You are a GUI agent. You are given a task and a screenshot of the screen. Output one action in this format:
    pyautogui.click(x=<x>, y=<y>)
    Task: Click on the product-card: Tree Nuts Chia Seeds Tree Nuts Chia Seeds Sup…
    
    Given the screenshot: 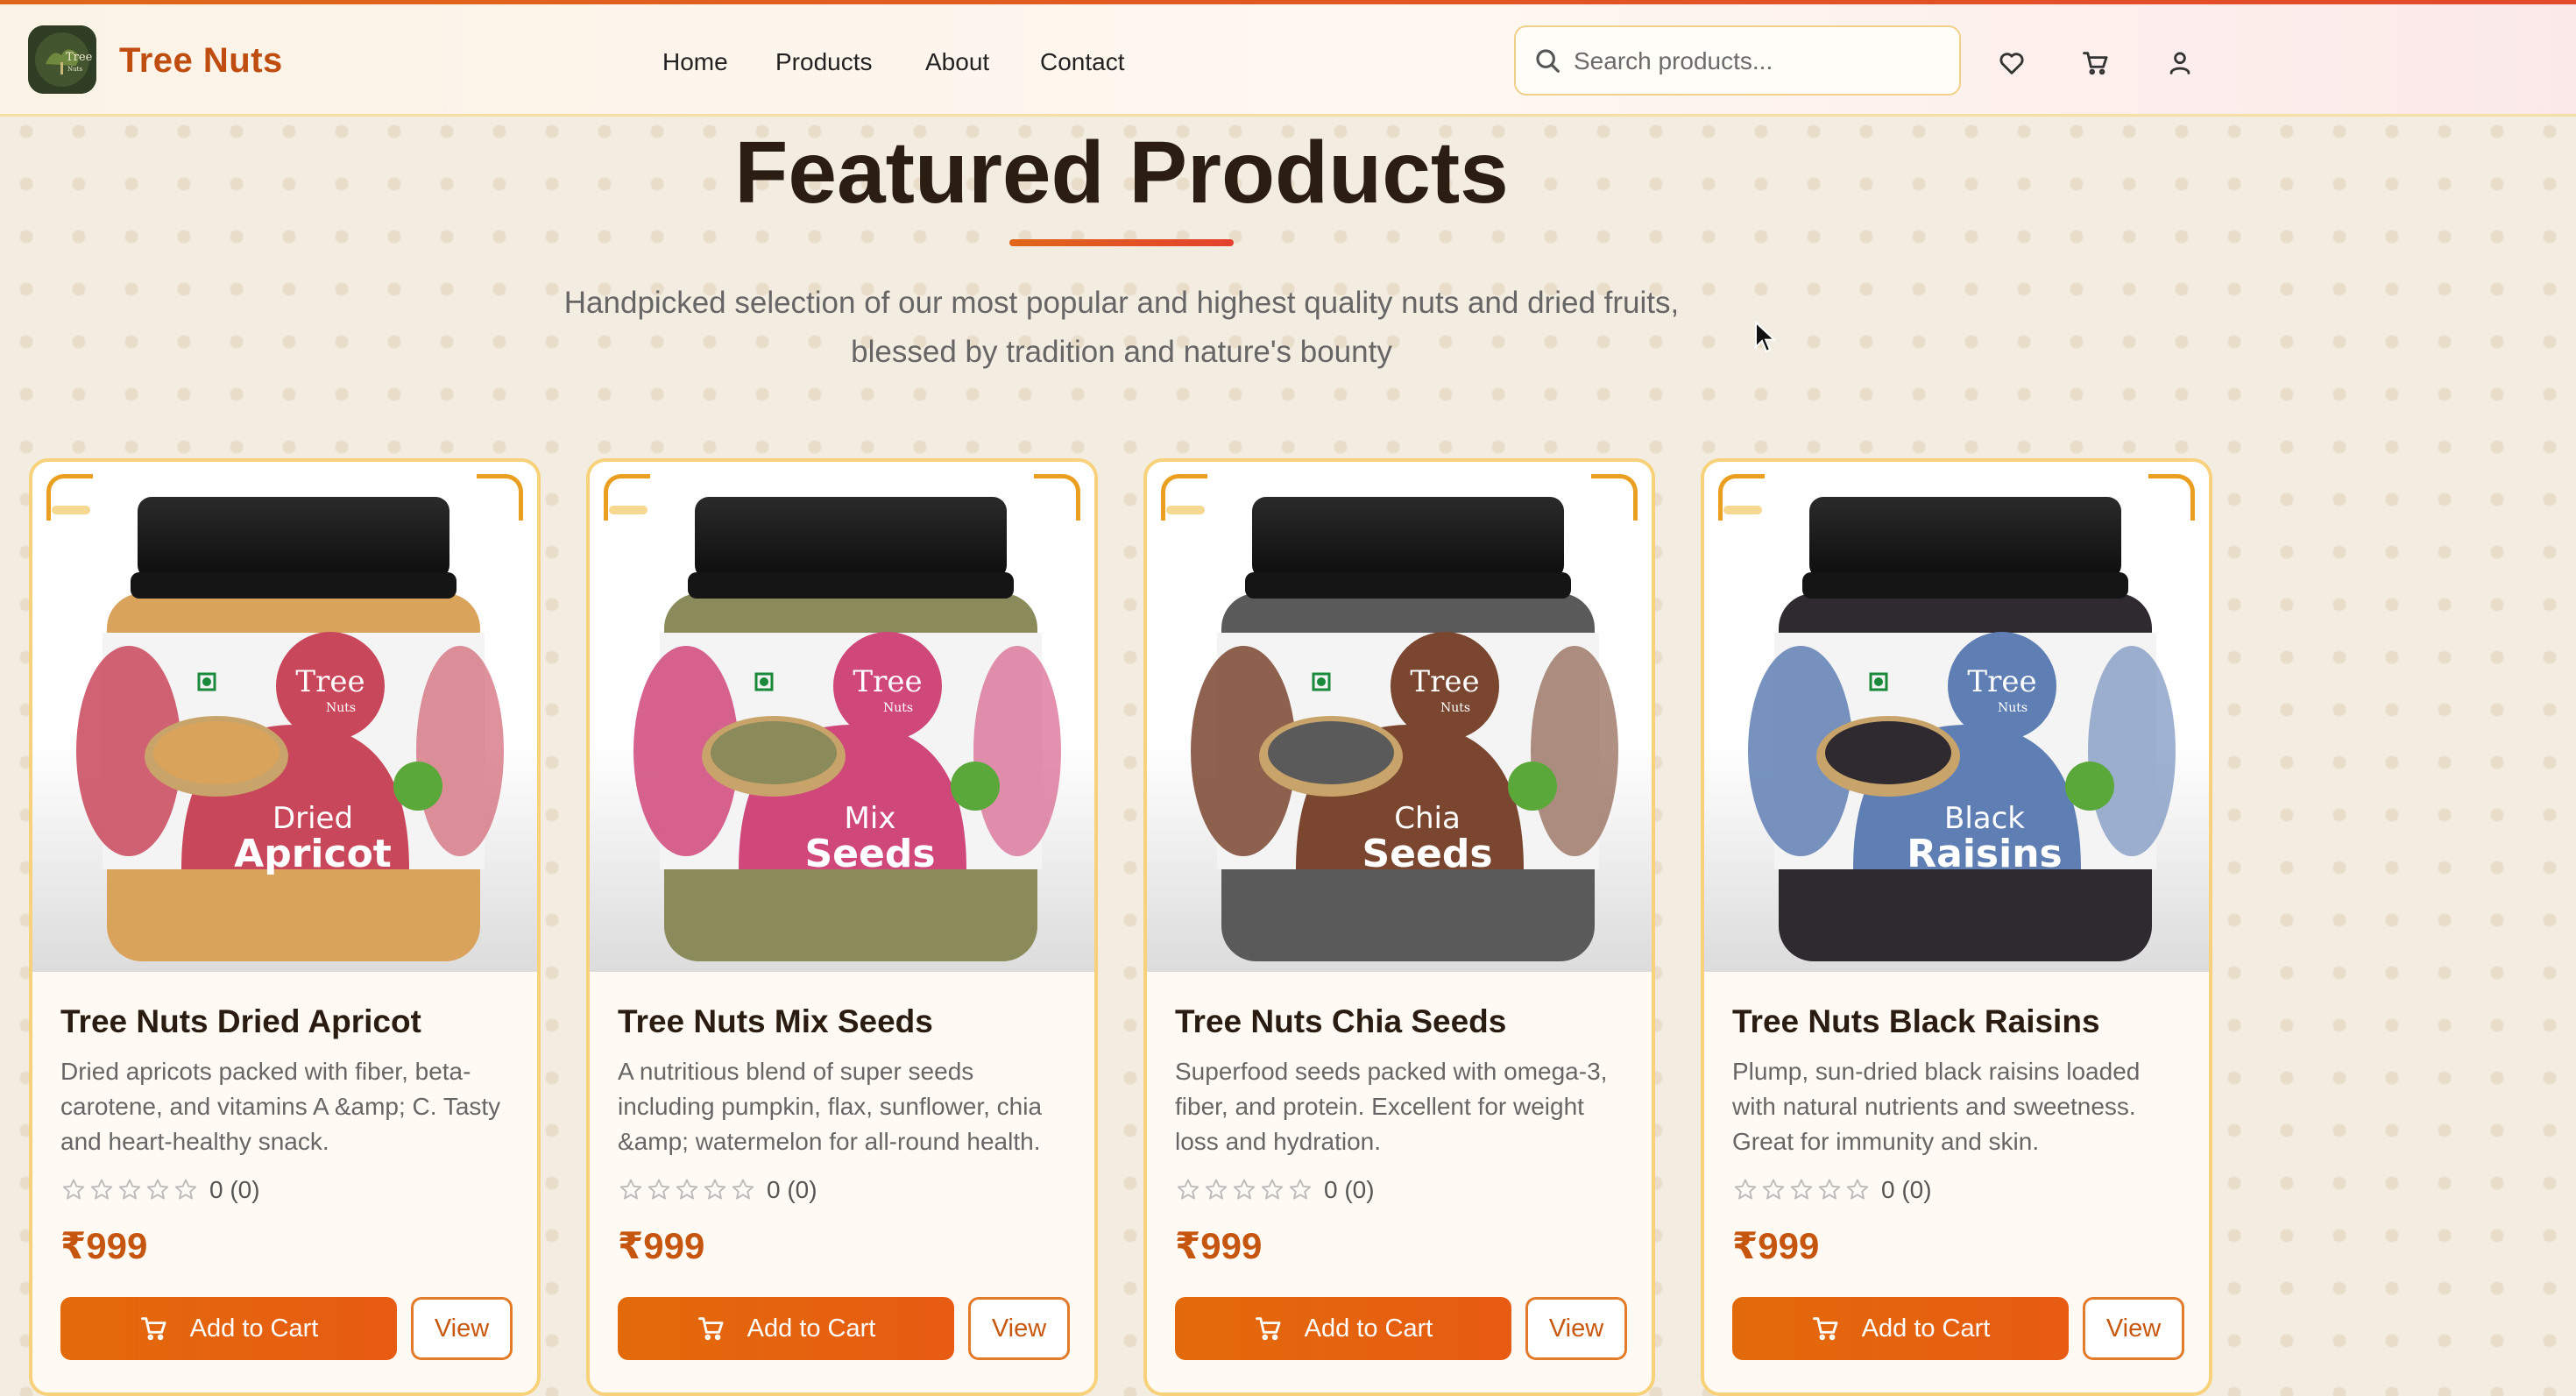 What is the action you would take?
    pyautogui.click(x=1399, y=927)
    